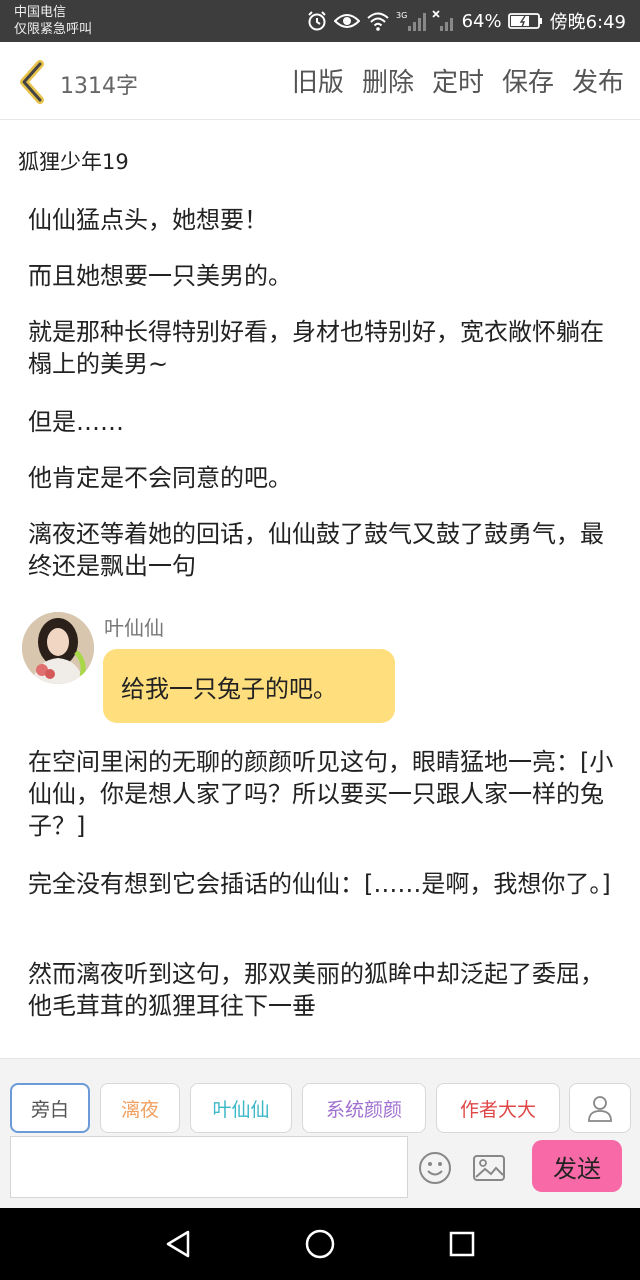 This screenshot has height=1280, width=640. What do you see at coordinates (73, 161) in the screenshot?
I see `chapter-title: 狐狸少年19` at bounding box center [73, 161].